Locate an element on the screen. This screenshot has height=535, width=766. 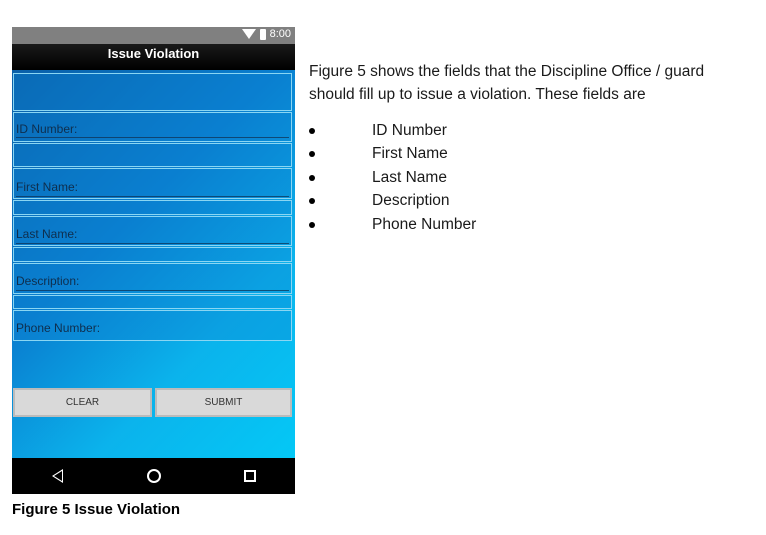
status-time: 8:00 is located at coordinates (280, 34).